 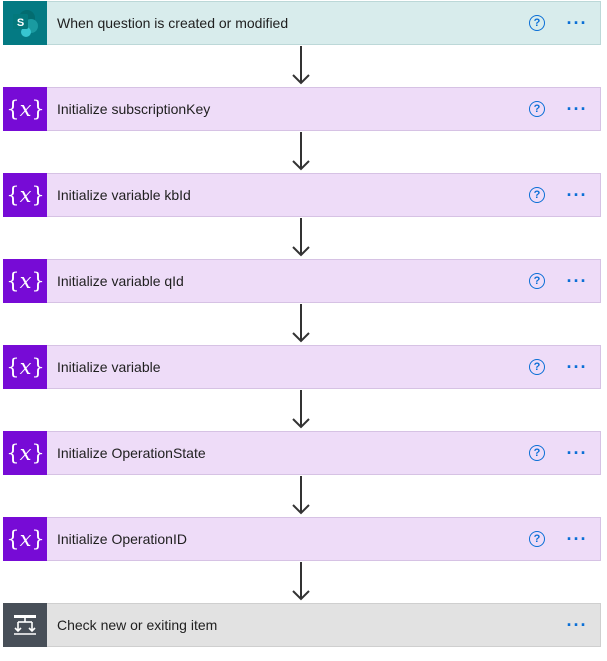 I want to click on step-card-condition: Check new or exiting item ···, so click(x=302, y=625).